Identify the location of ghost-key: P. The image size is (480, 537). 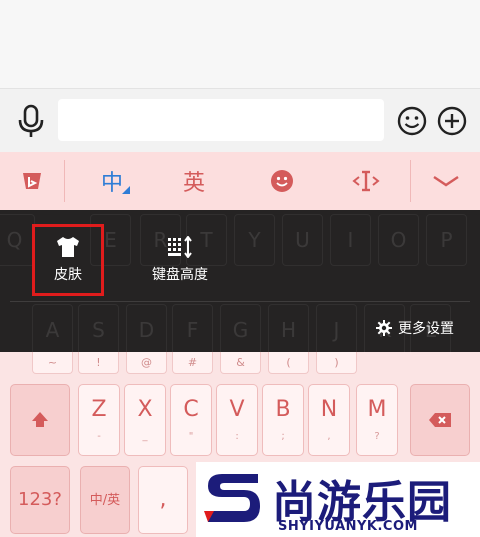
(446, 240).